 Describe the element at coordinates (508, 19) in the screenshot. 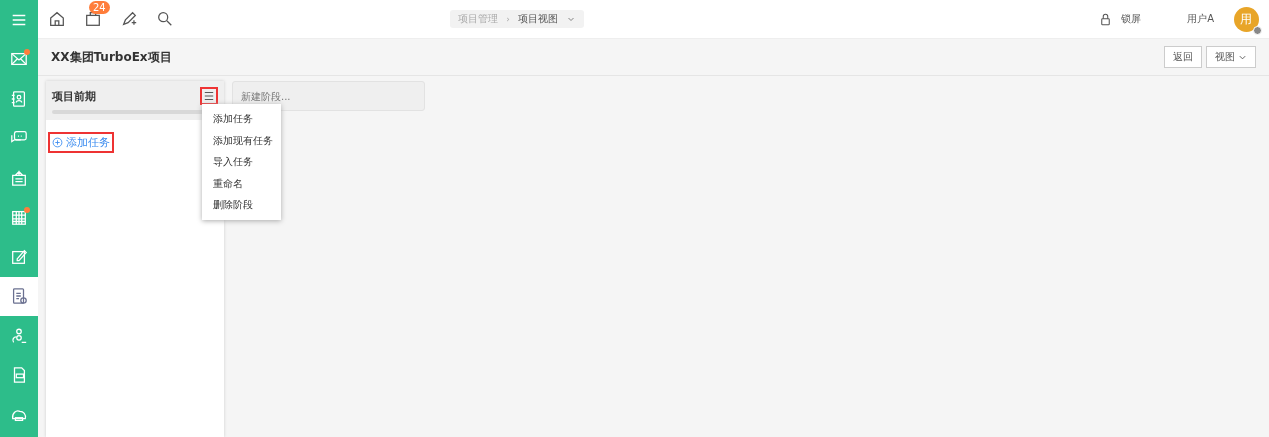

I see `chevron-icon: ›` at that location.